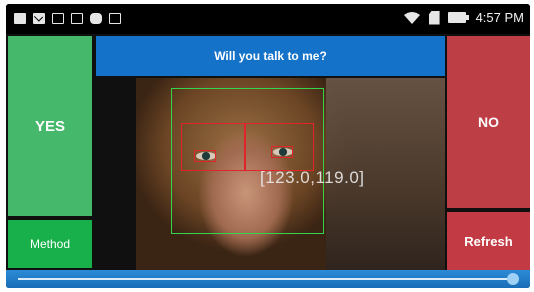  Describe the element at coordinates (282, 152) in the screenshot. I see `right-pupil-box` at that location.